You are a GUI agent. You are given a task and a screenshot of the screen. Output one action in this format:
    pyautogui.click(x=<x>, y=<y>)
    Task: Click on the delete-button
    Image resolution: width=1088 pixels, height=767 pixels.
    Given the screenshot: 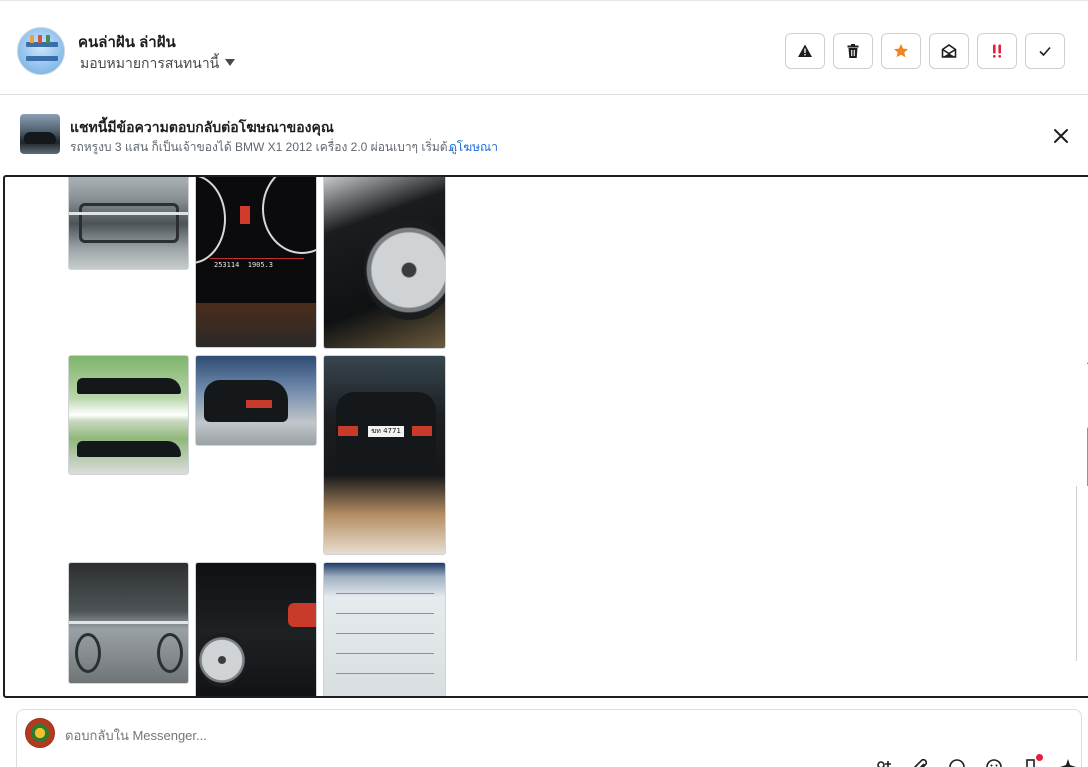 What is the action you would take?
    pyautogui.click(x=853, y=51)
    